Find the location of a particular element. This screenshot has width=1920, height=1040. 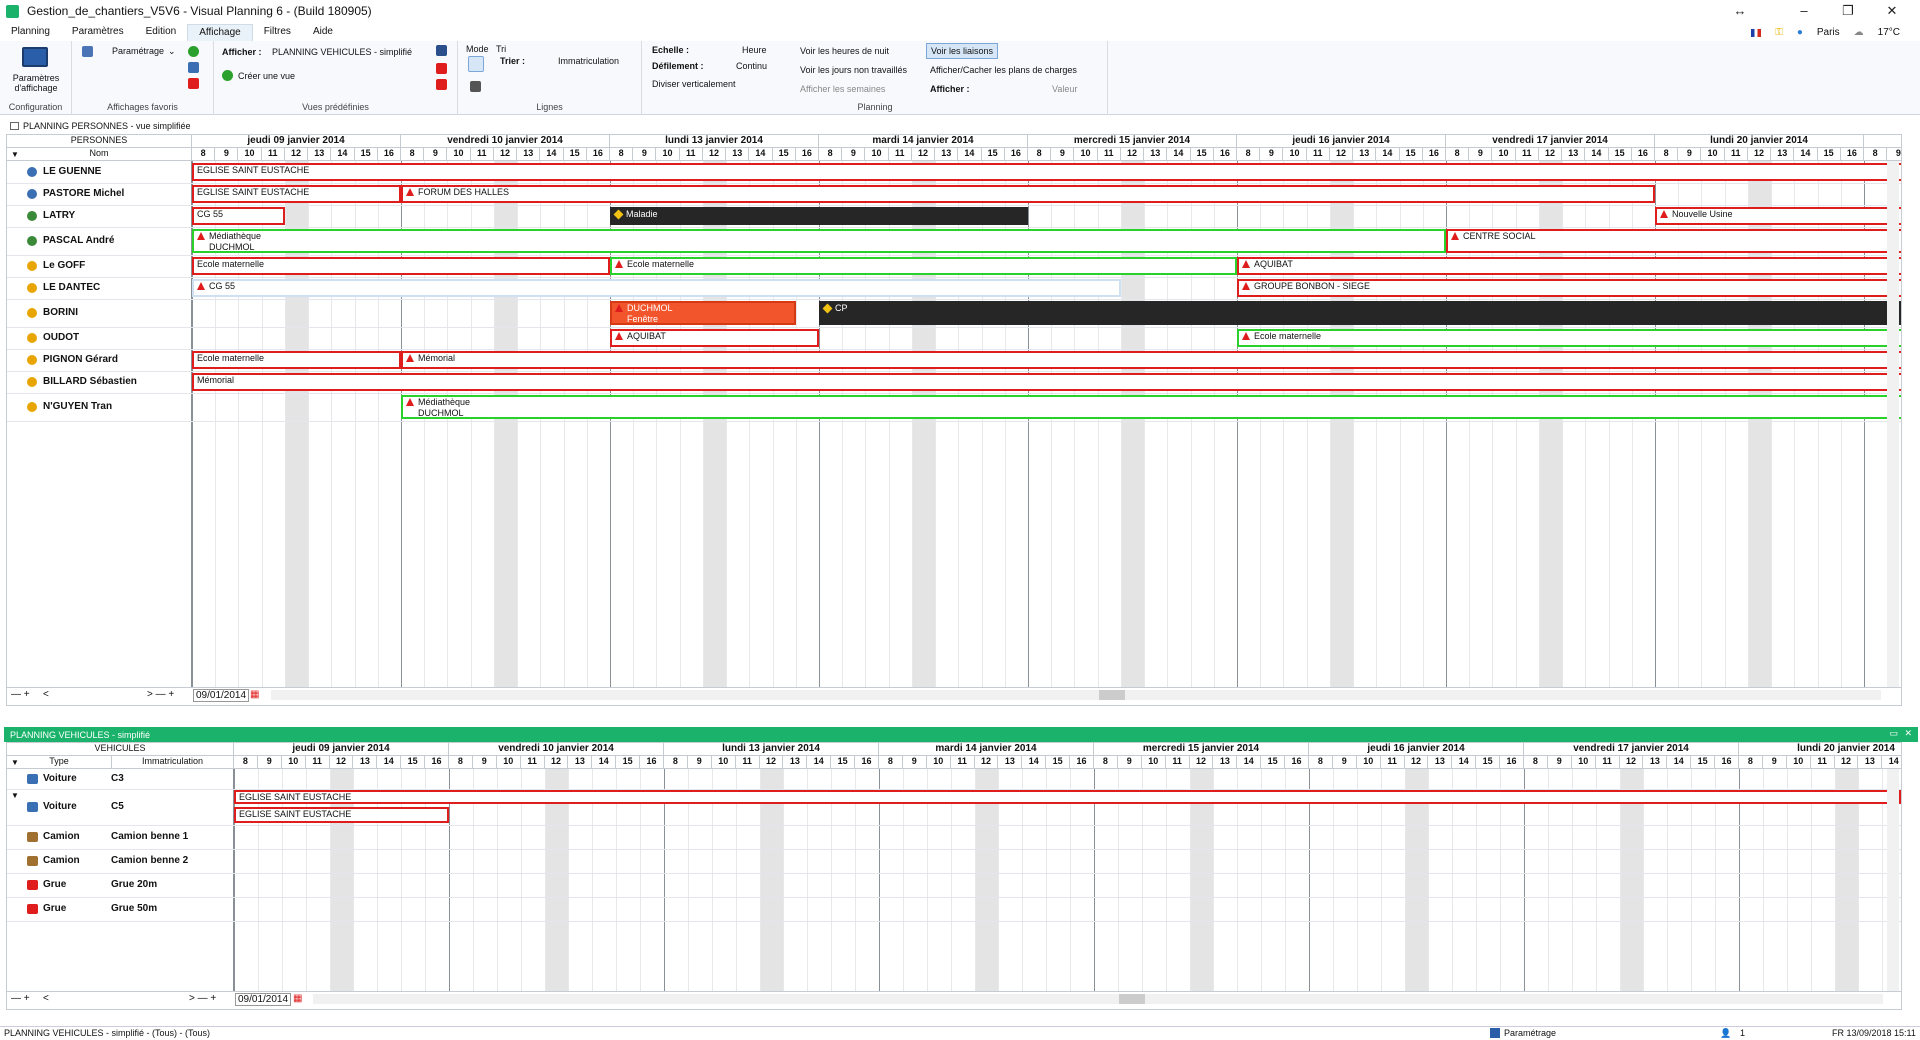

close-view-icon is located at coordinates (441, 84).